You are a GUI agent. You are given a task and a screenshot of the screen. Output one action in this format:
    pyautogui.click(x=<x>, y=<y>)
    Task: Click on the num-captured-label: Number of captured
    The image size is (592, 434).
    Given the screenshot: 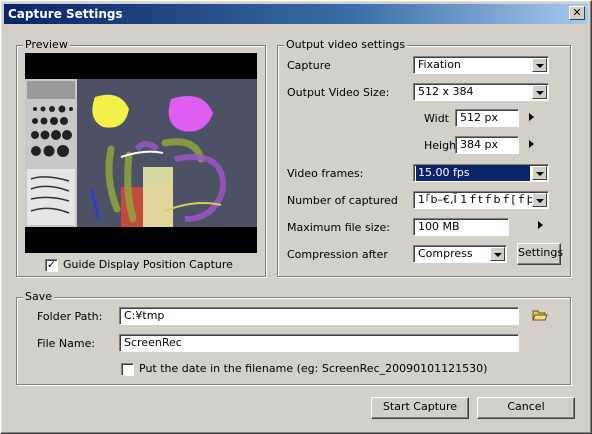 What is the action you would take?
    pyautogui.click(x=342, y=200)
    